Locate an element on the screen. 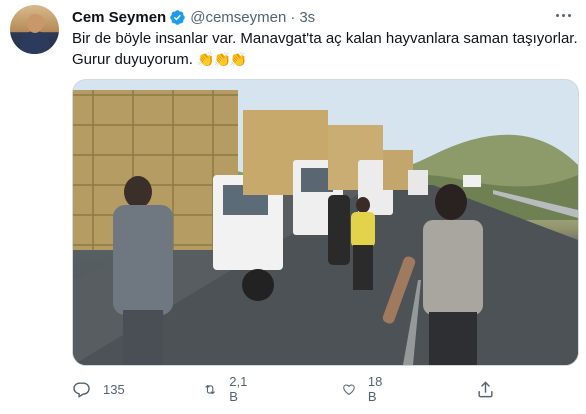  avatar-body is located at coordinates (35, 42).